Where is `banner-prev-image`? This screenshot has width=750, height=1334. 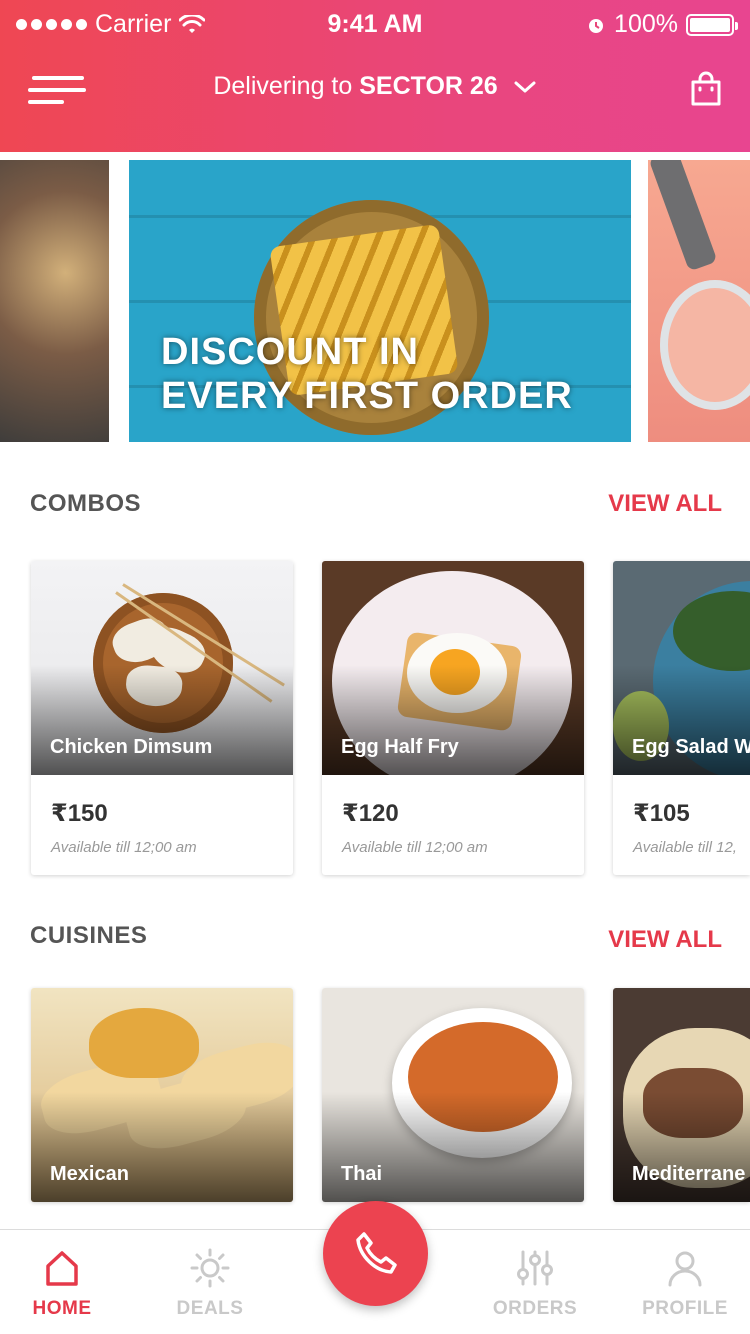 banner-prev-image is located at coordinates (54, 301).